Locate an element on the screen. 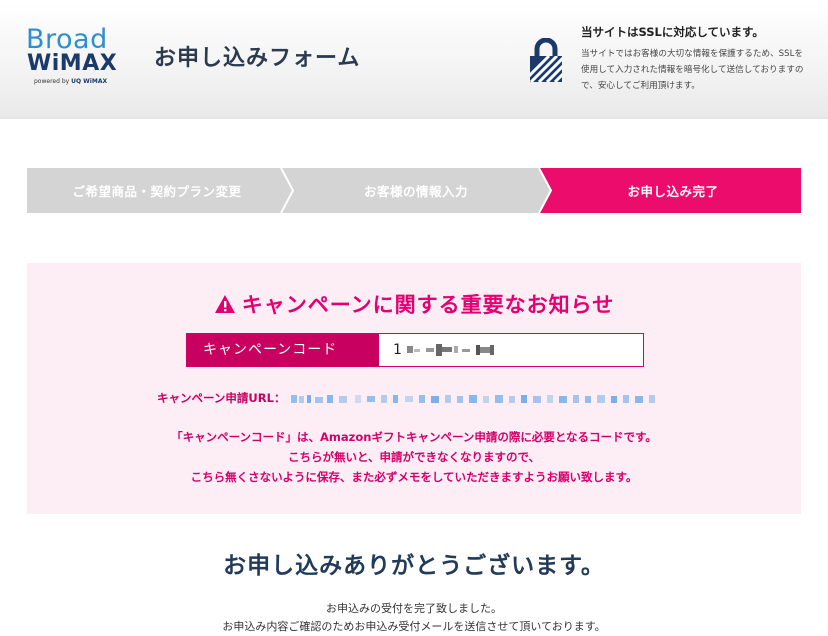  blurred-code-mosaic is located at coordinates (451, 350).